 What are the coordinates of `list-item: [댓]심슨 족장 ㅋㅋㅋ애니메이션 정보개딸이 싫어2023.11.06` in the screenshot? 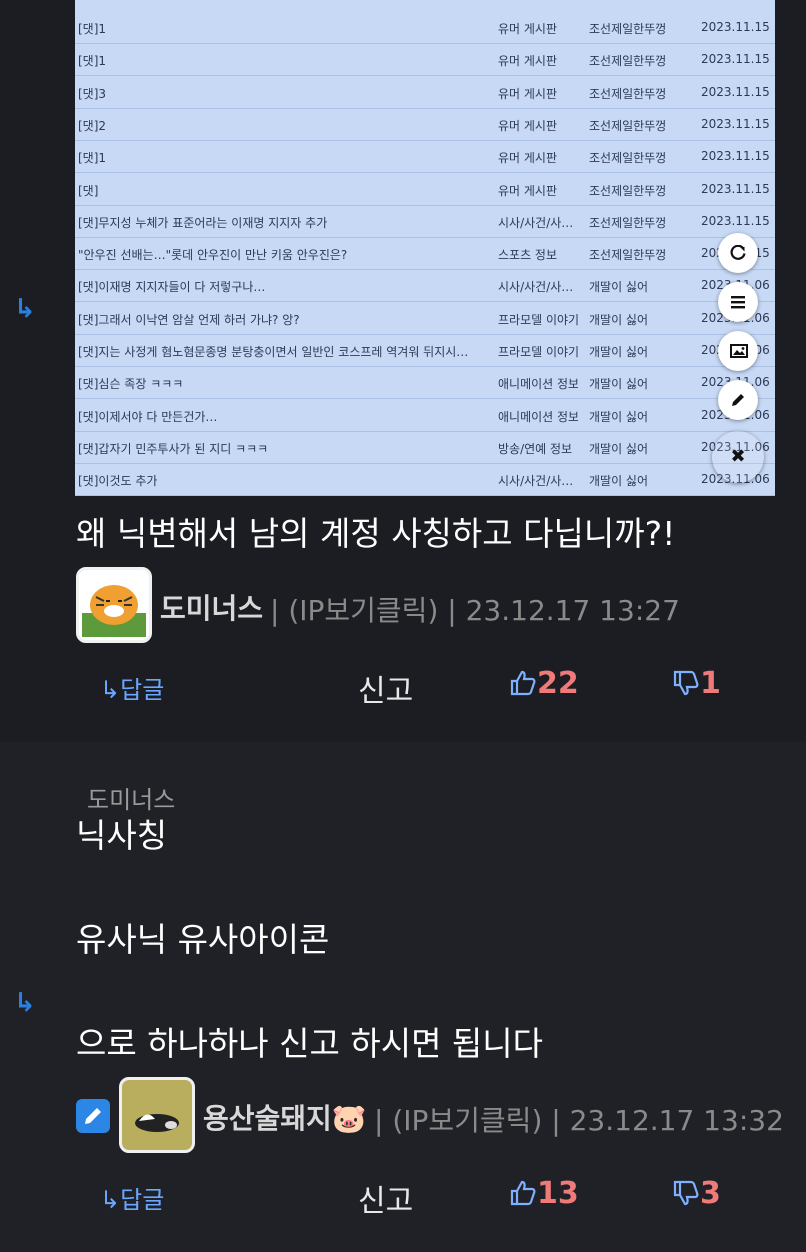 It's located at (425, 383).